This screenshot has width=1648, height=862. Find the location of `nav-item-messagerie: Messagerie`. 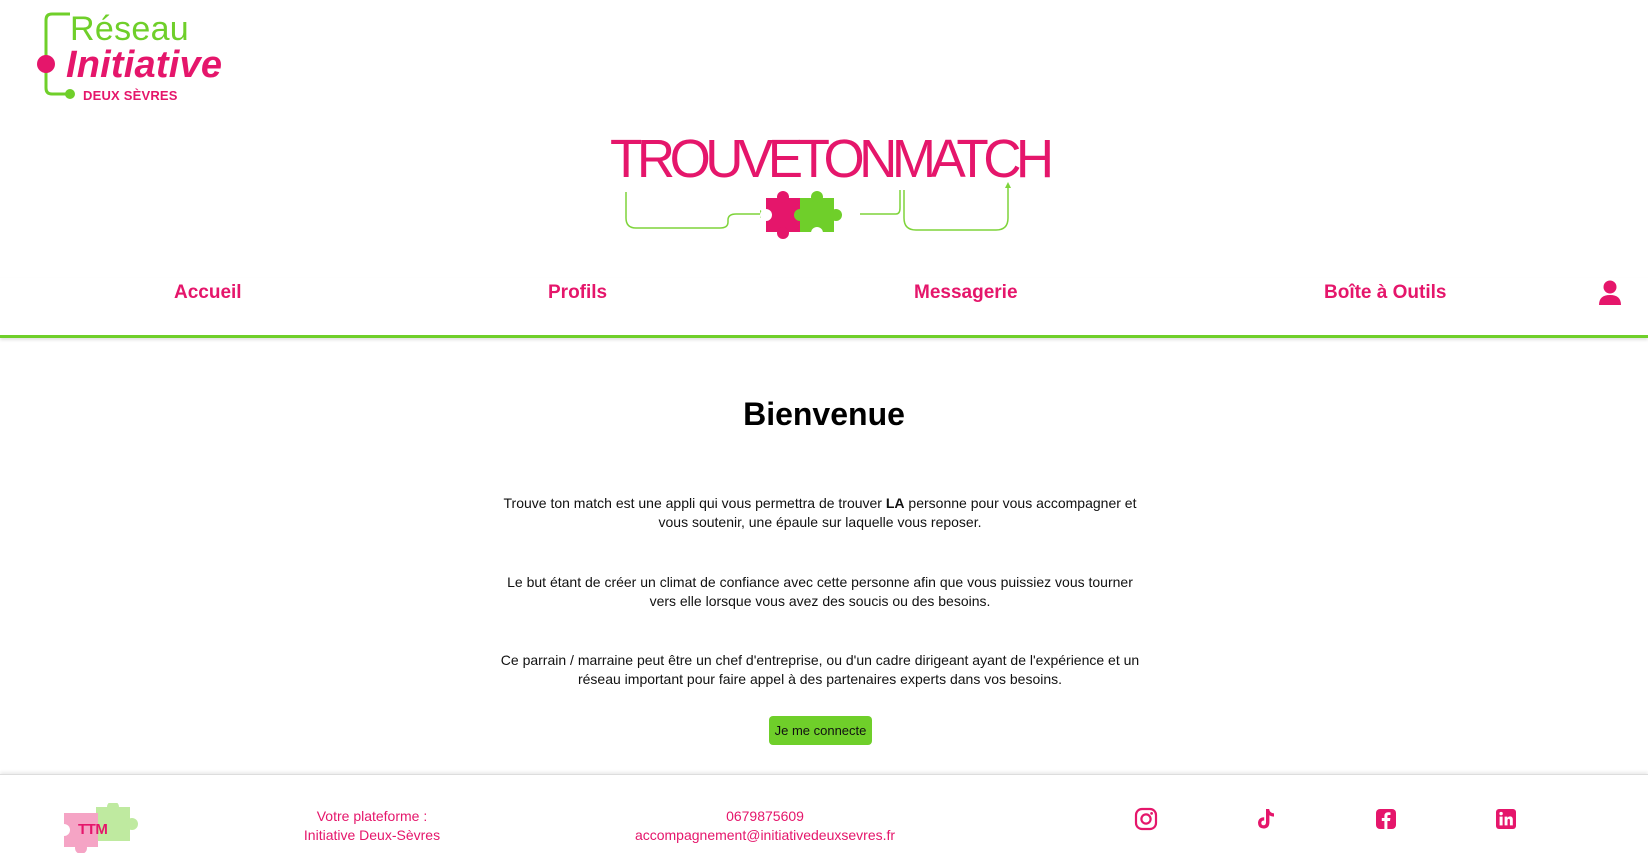

nav-item-messagerie: Messagerie is located at coordinates (966, 293).